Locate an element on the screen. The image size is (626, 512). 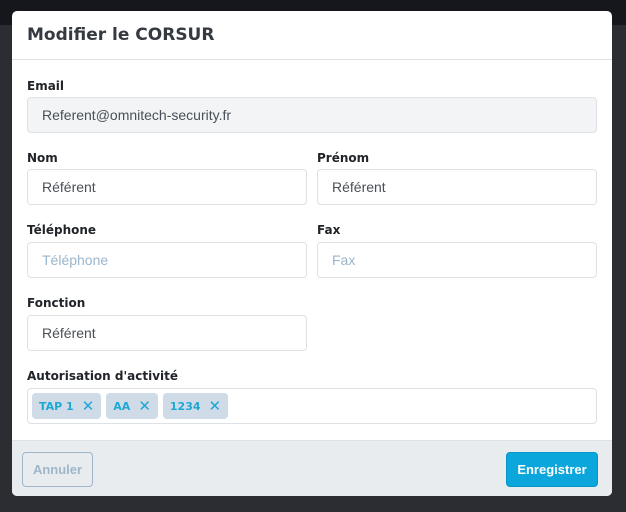
tag-label: 1234 is located at coordinates (185, 406).